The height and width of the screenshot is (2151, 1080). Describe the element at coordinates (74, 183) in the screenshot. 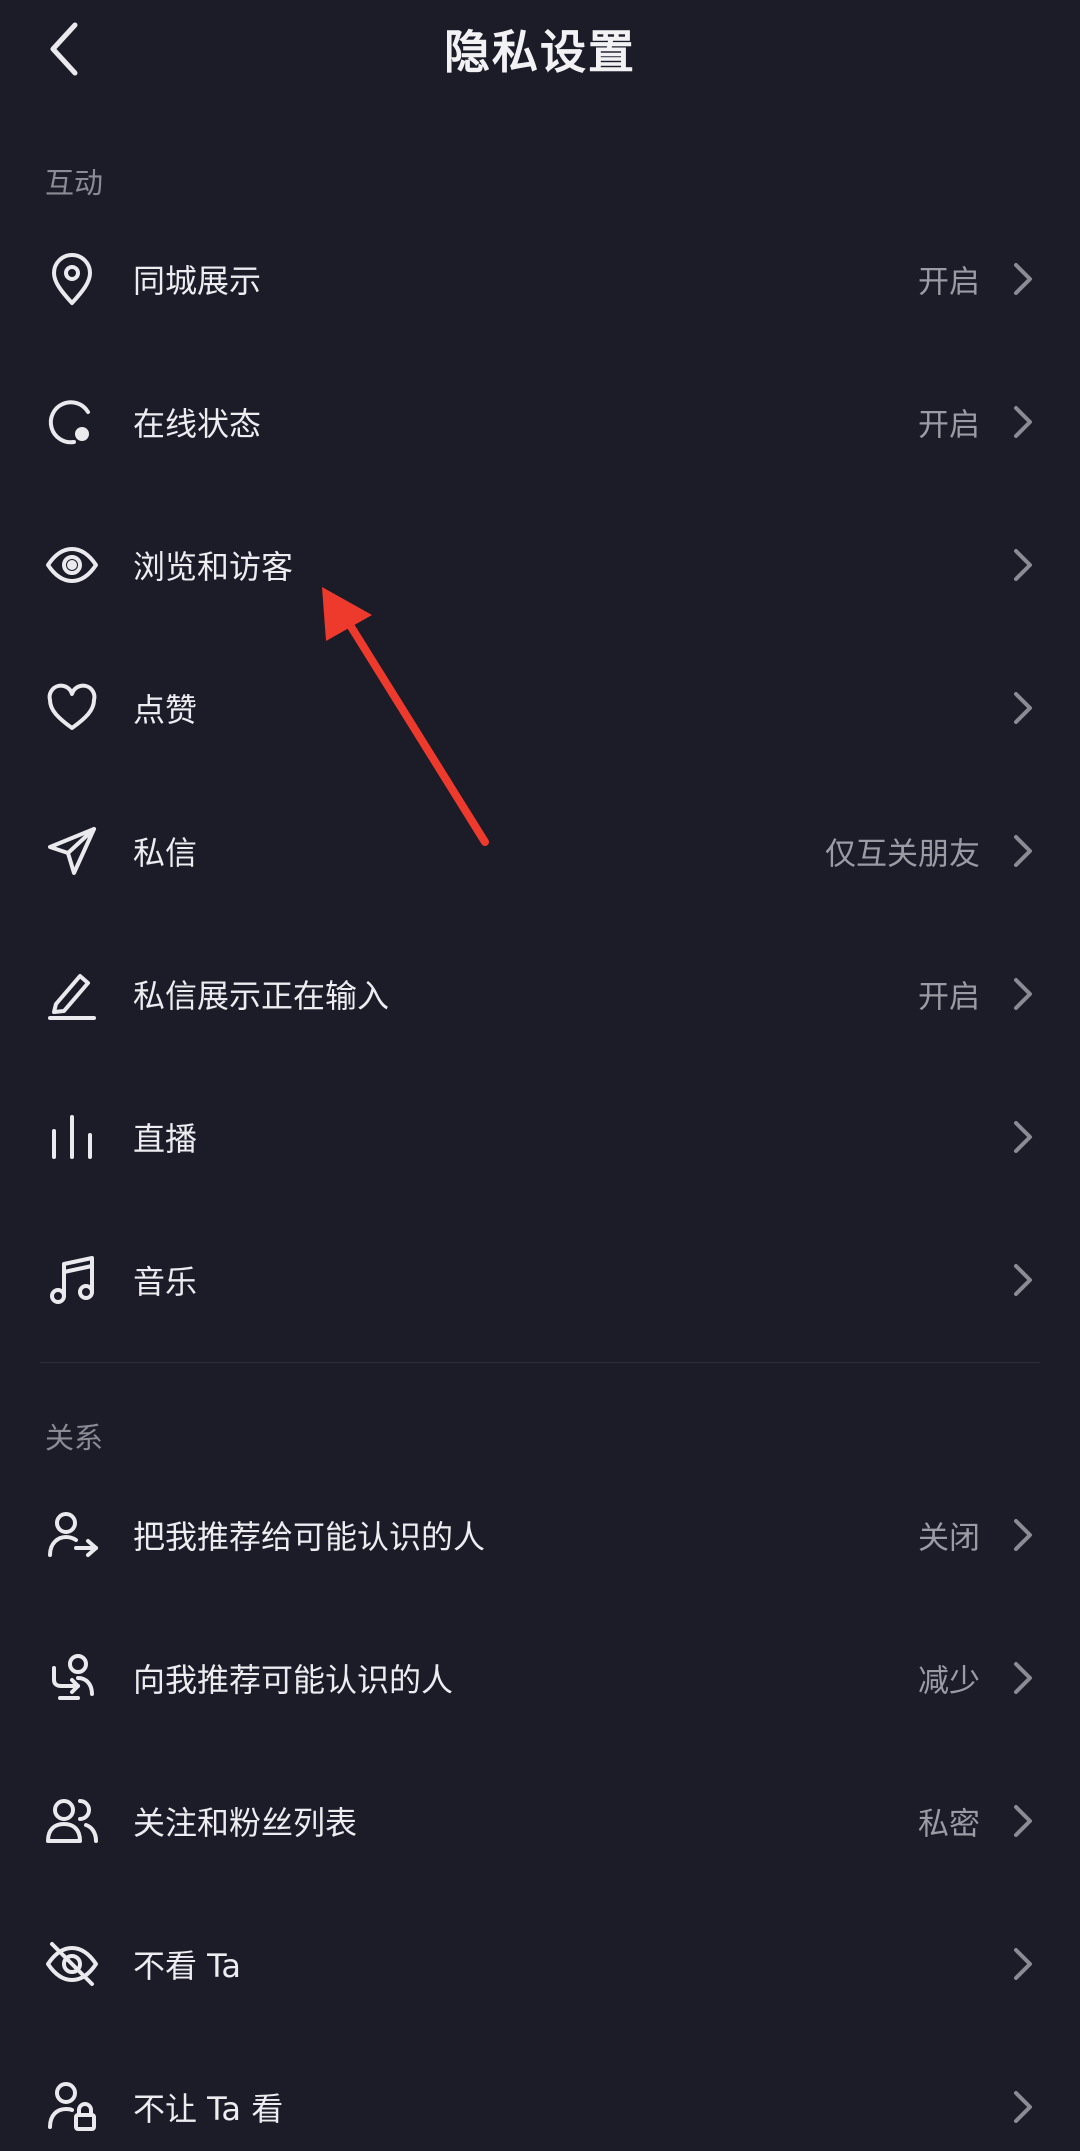

I see `section-header-interaction: 互动` at that location.